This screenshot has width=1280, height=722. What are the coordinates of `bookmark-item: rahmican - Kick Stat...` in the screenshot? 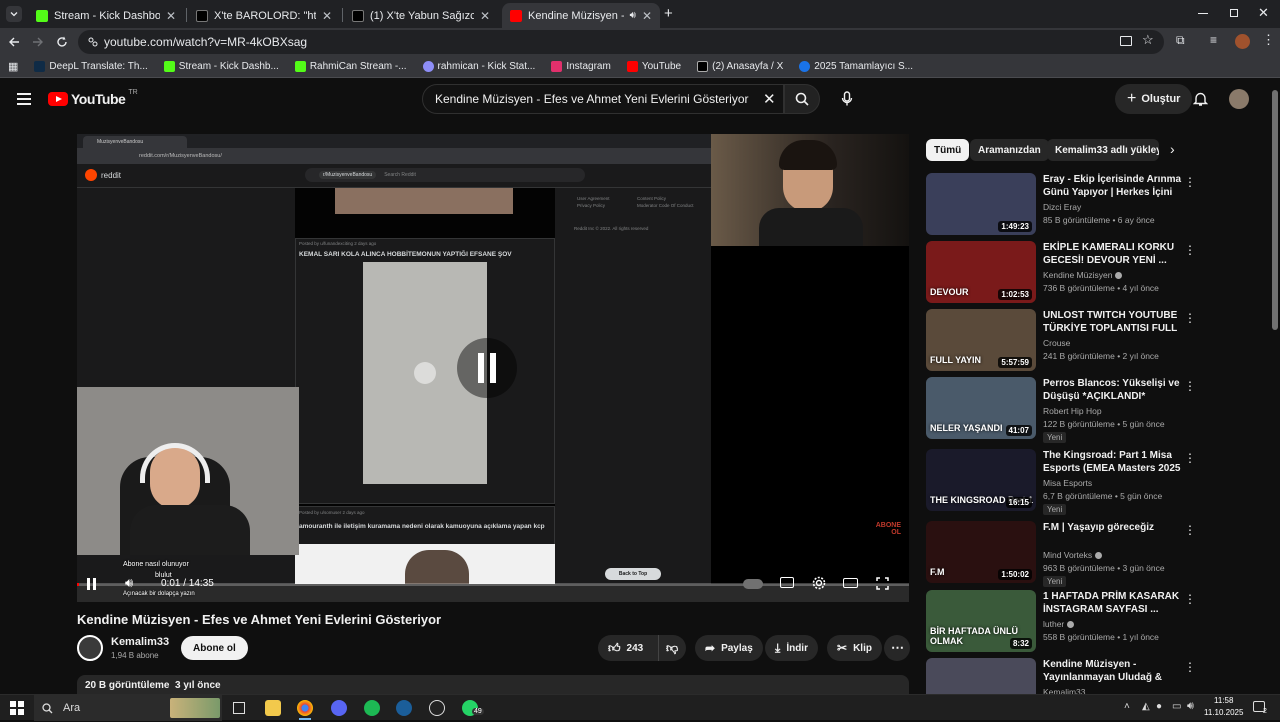 It's located at (478, 66).